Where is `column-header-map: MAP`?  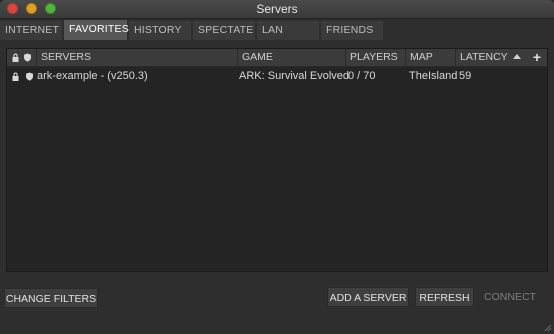 column-header-map: MAP is located at coordinates (430, 57).